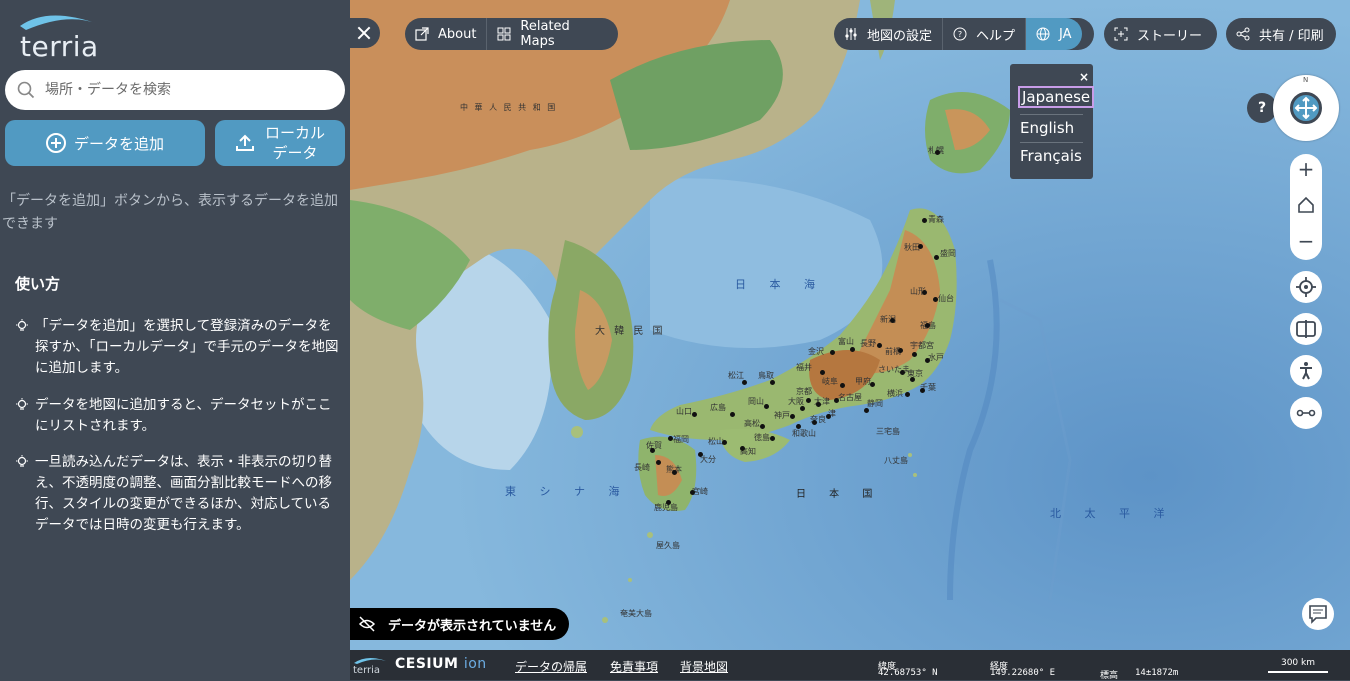 This screenshot has height=681, width=1350. I want to click on cesium-ion-logo: CESIUM ion, so click(441, 664).